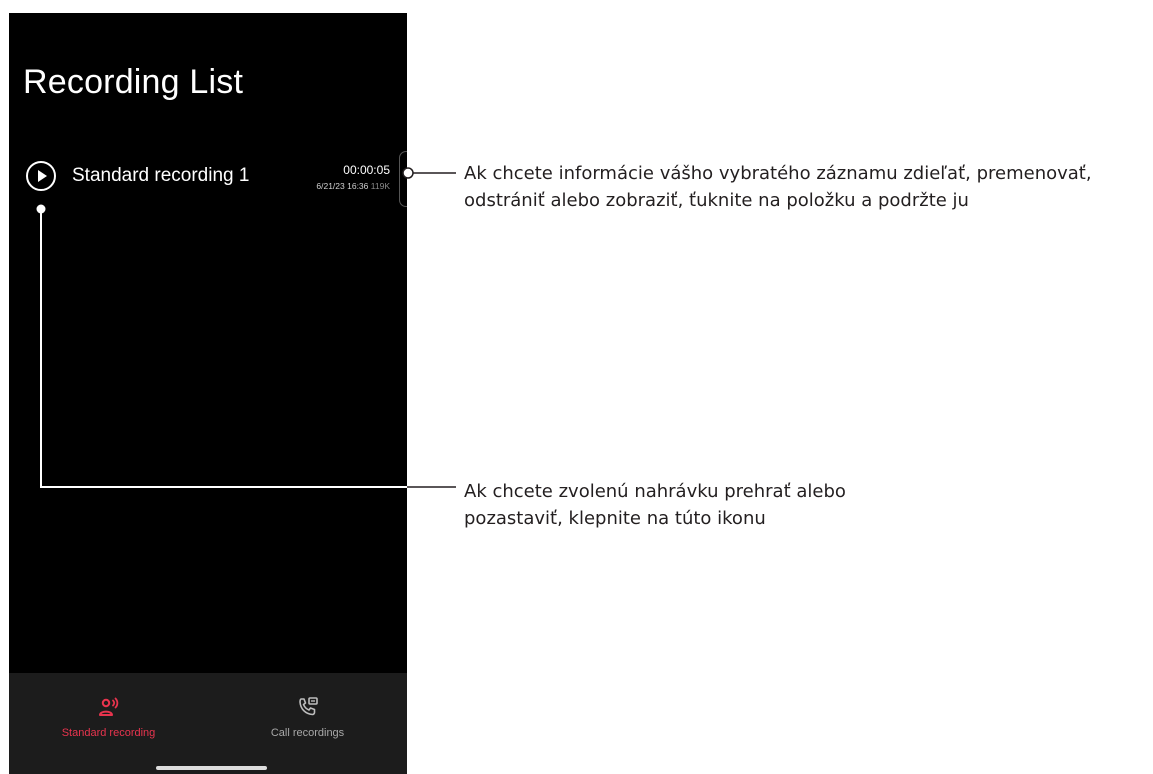 This screenshot has width=1153, height=774. What do you see at coordinates (161, 175) in the screenshot?
I see `recording-name: Standard recording 1` at bounding box center [161, 175].